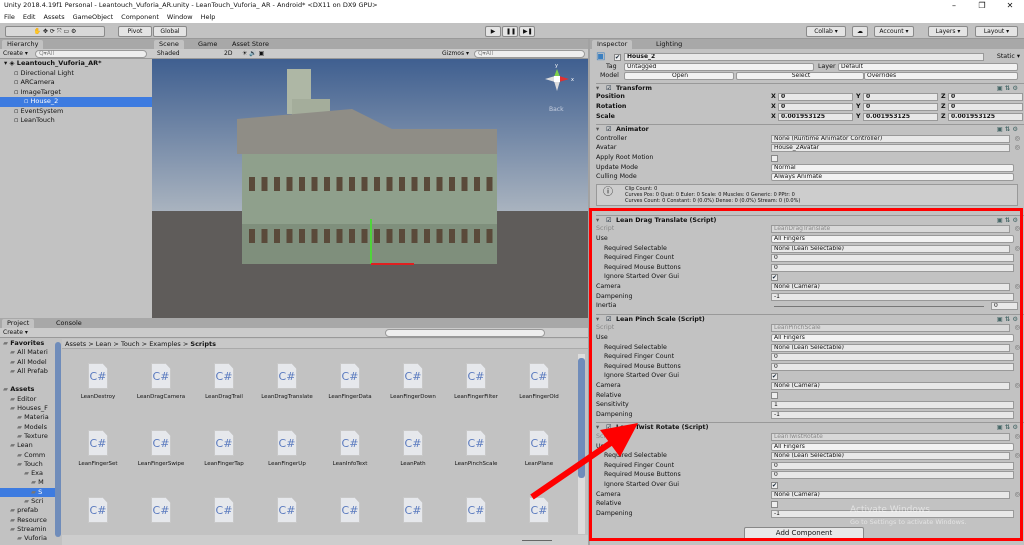 The height and width of the screenshot is (545, 1024). I want to click on play-button: ▶, so click(493, 31).